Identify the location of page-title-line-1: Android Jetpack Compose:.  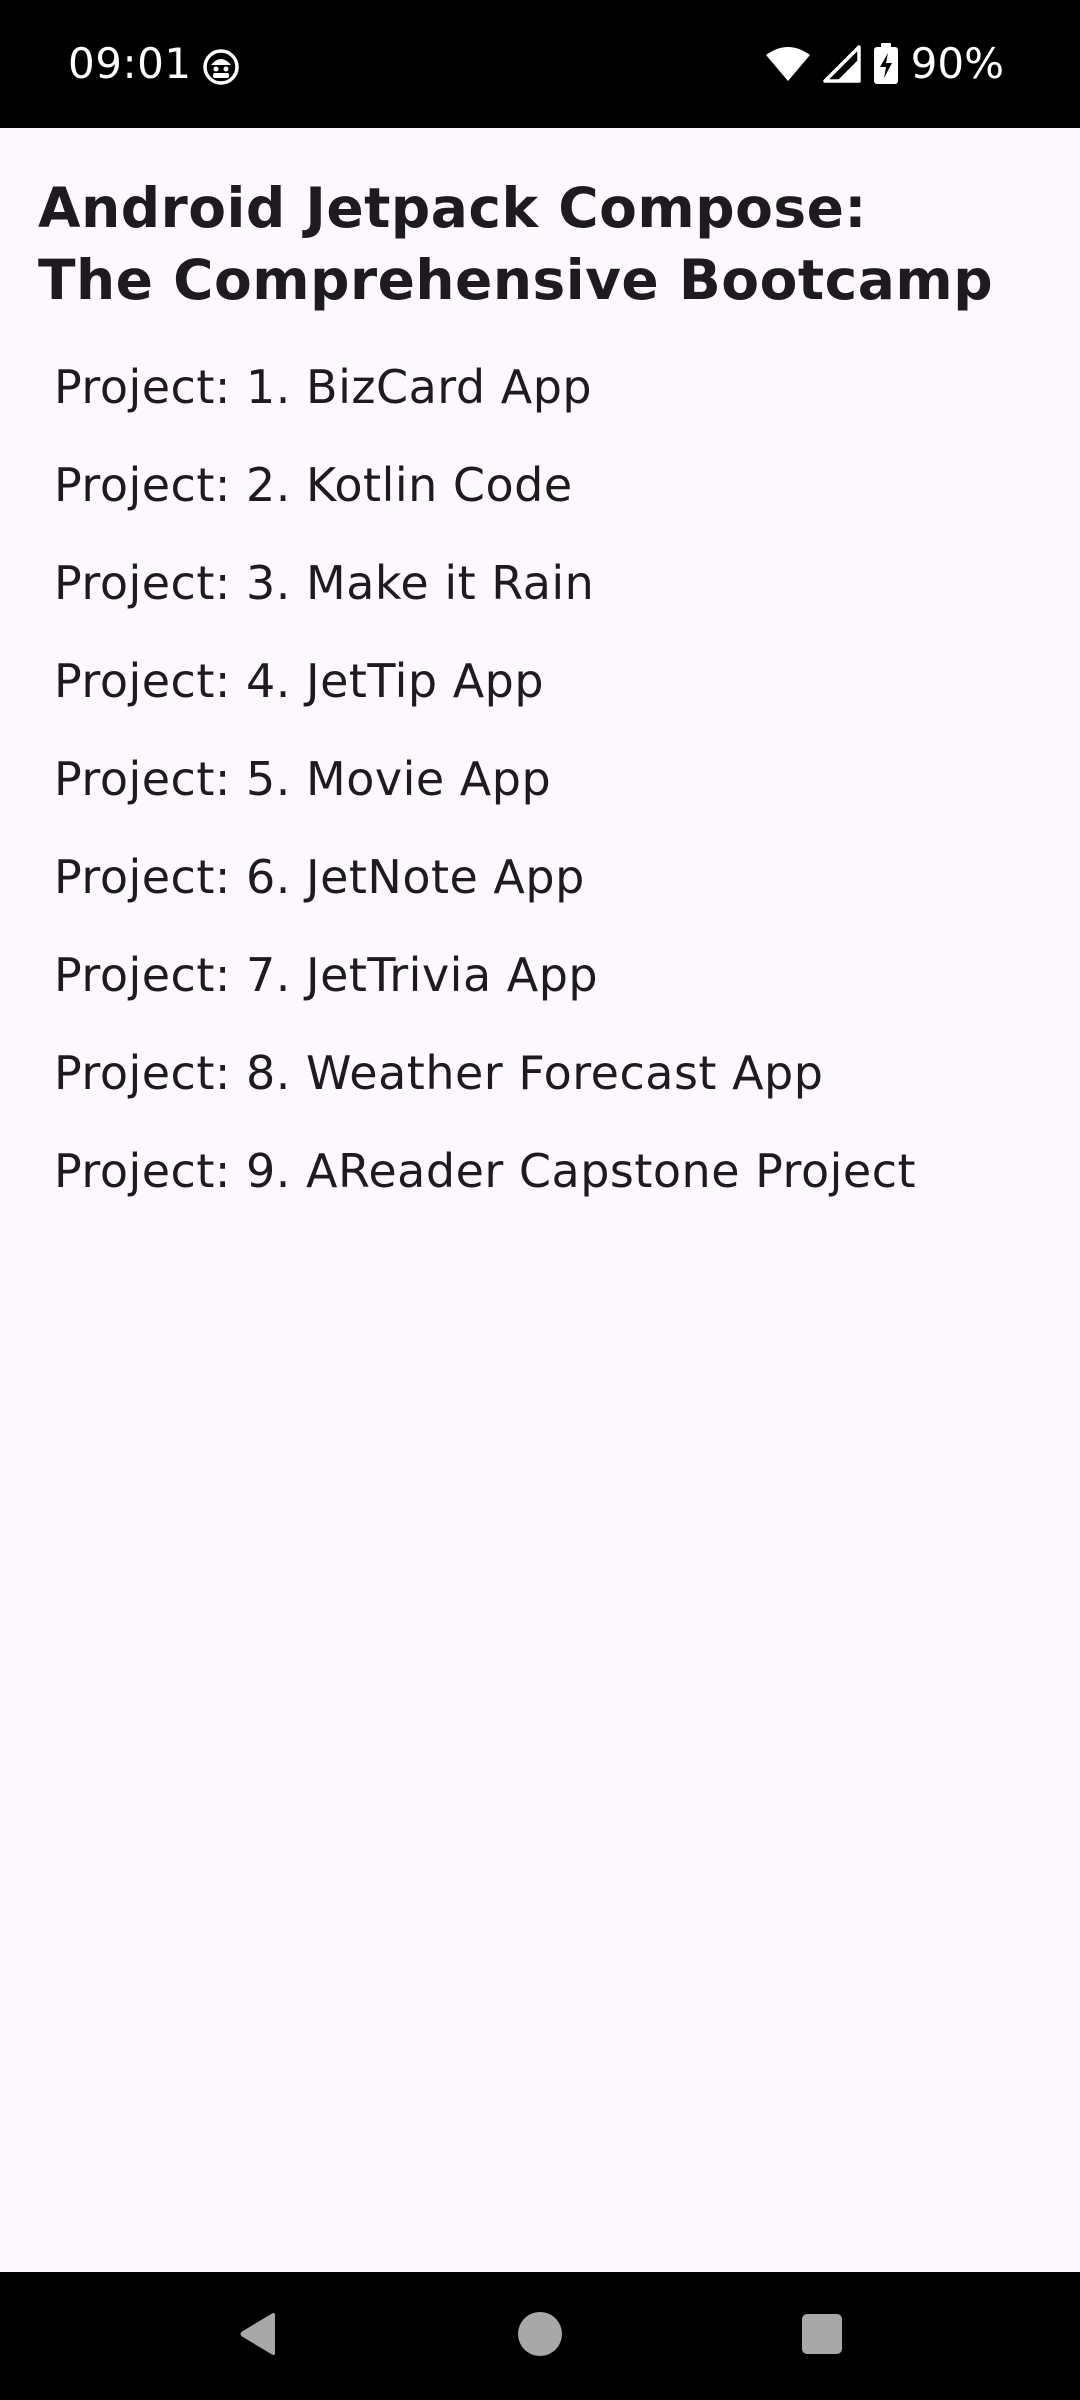
(452, 208).